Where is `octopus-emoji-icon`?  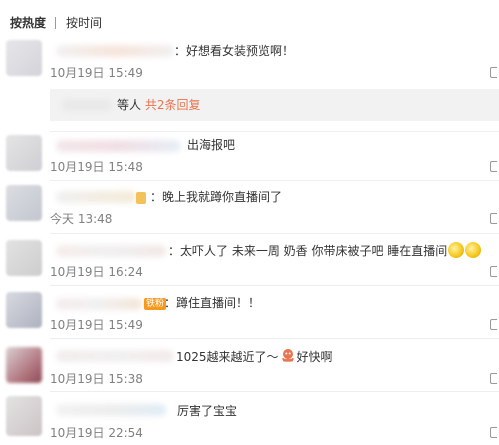
octopus-emoji-icon is located at coordinates (287, 355).